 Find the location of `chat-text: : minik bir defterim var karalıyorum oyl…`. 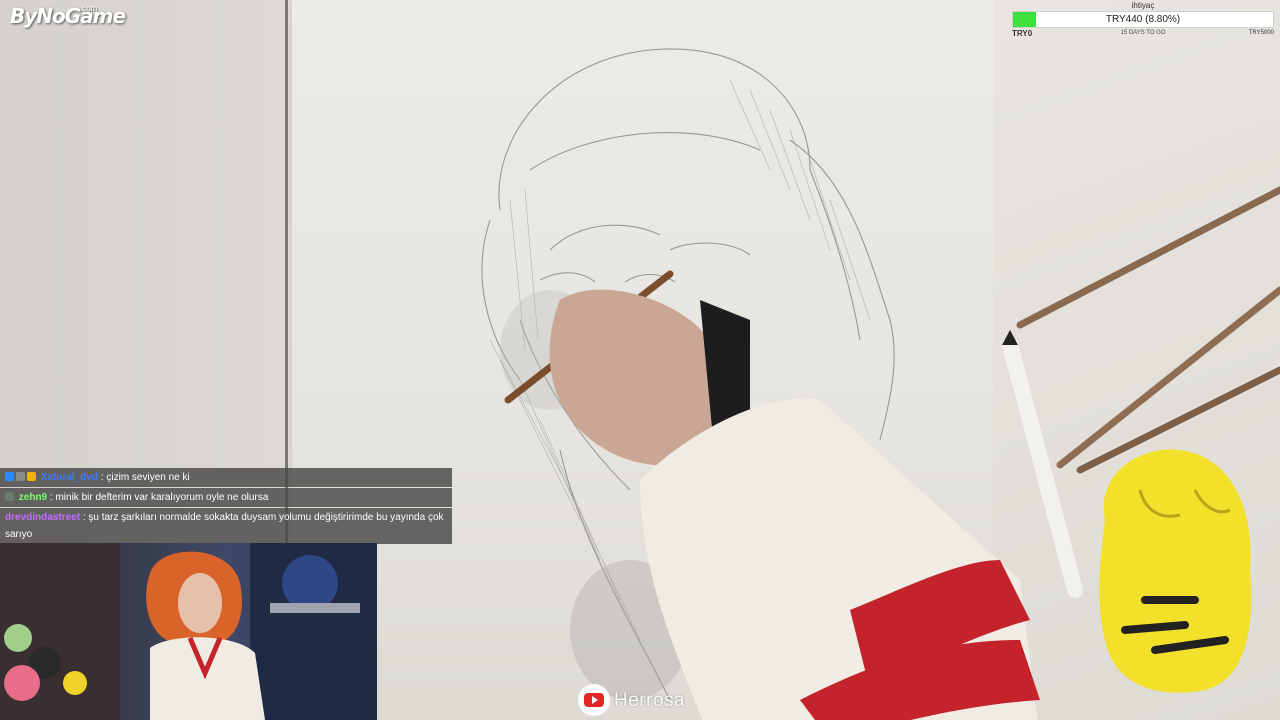

chat-text: : minik bir defterim var karalıyorum oyl… is located at coordinates (159, 497).